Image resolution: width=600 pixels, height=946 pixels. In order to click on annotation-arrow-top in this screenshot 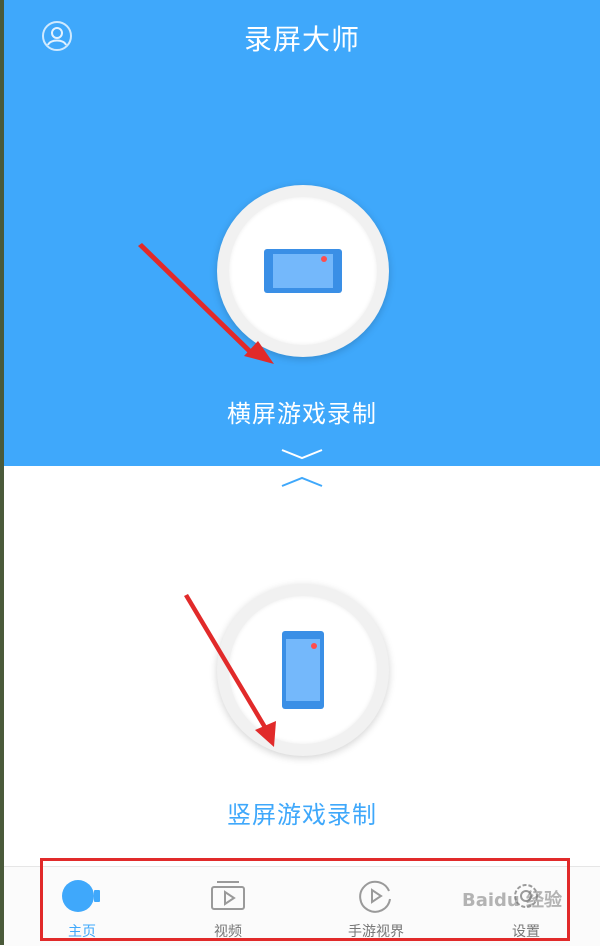, I will do `click(206, 303)`.